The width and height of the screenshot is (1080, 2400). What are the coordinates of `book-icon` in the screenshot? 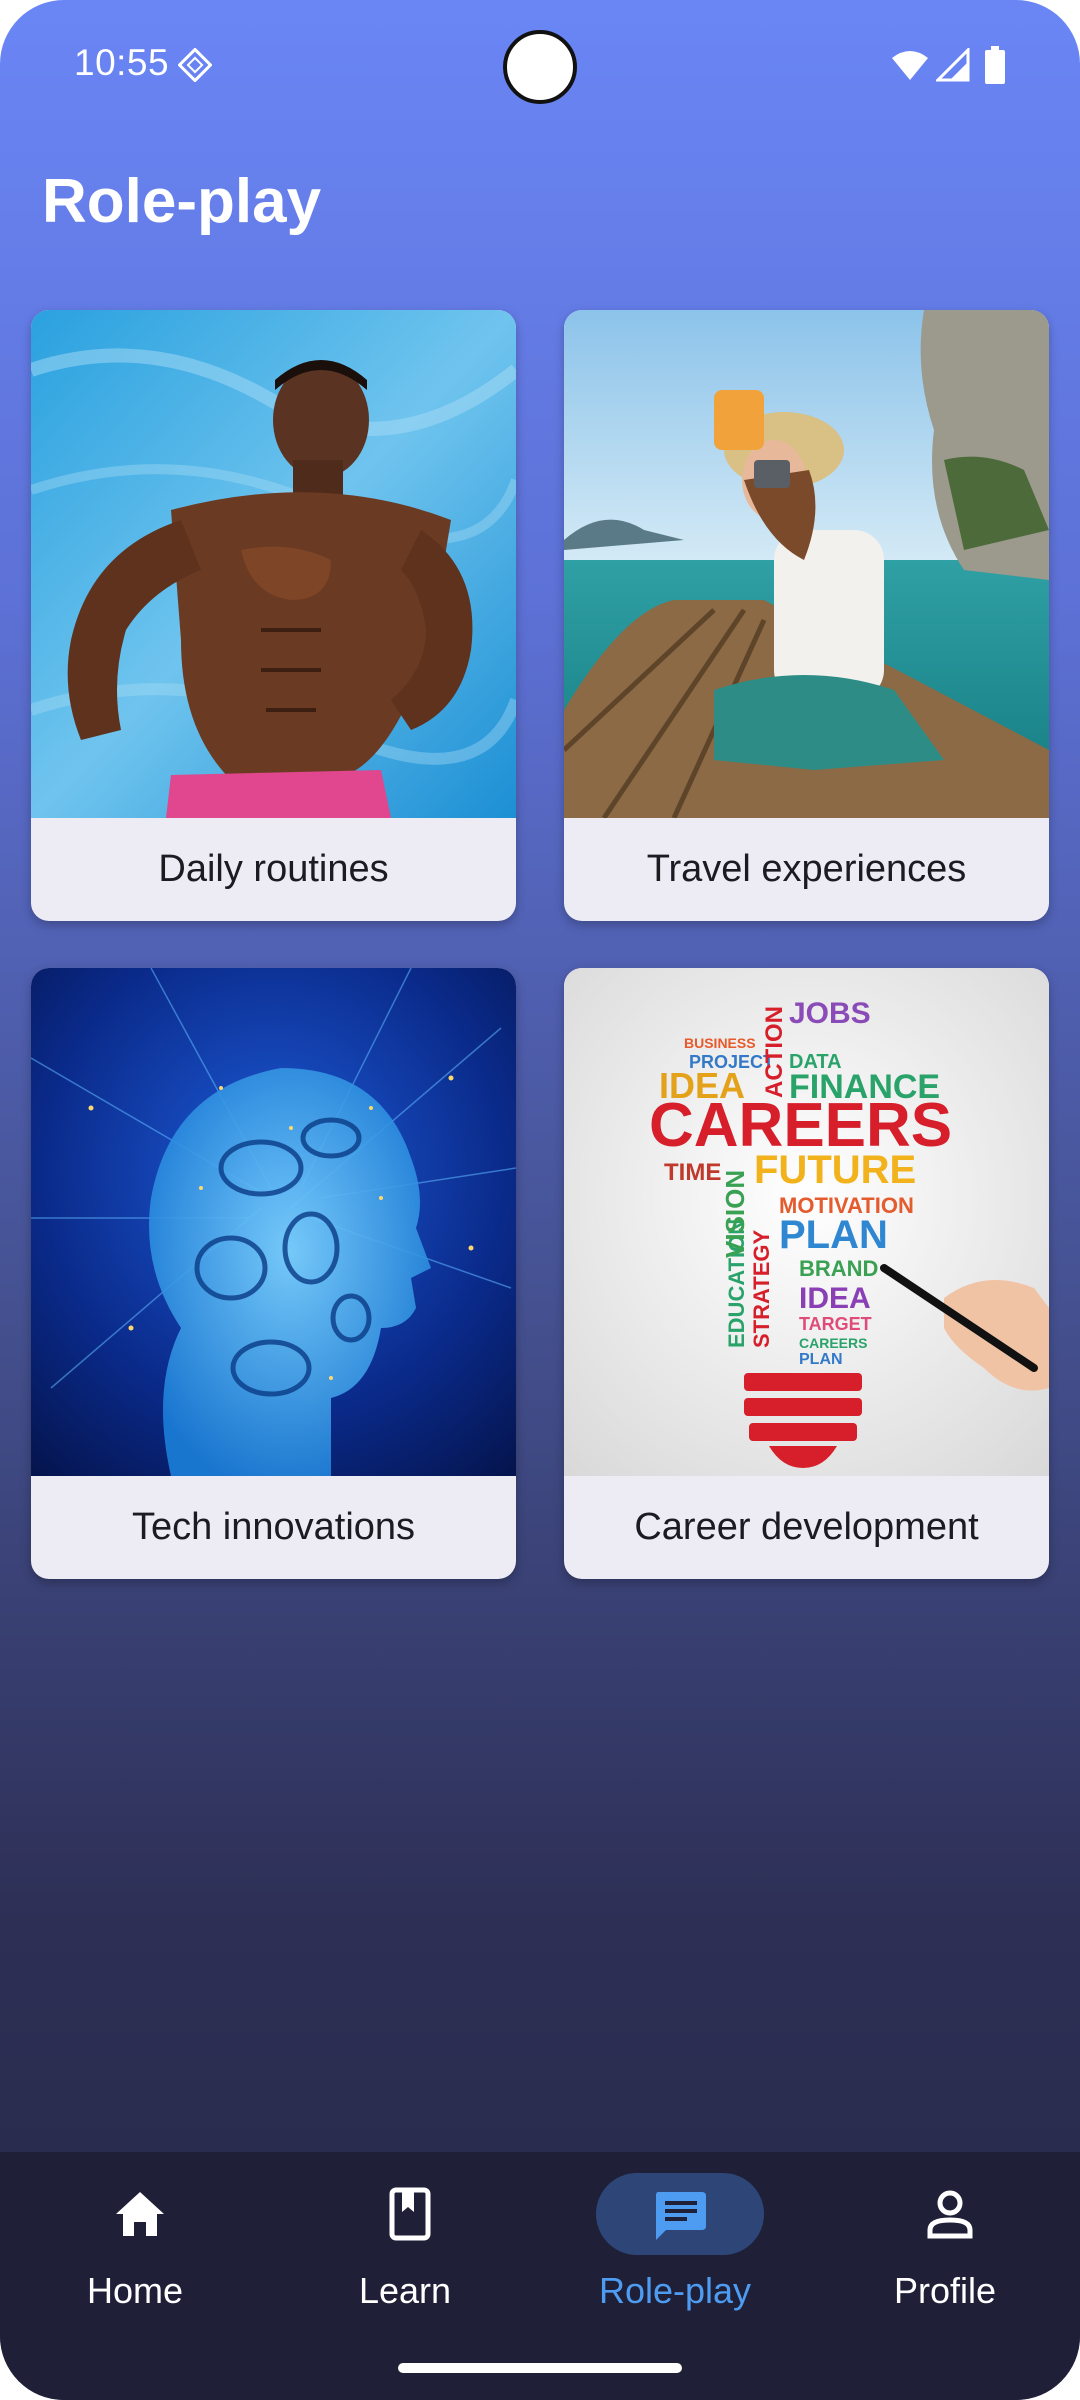 It's located at (410, 2214).